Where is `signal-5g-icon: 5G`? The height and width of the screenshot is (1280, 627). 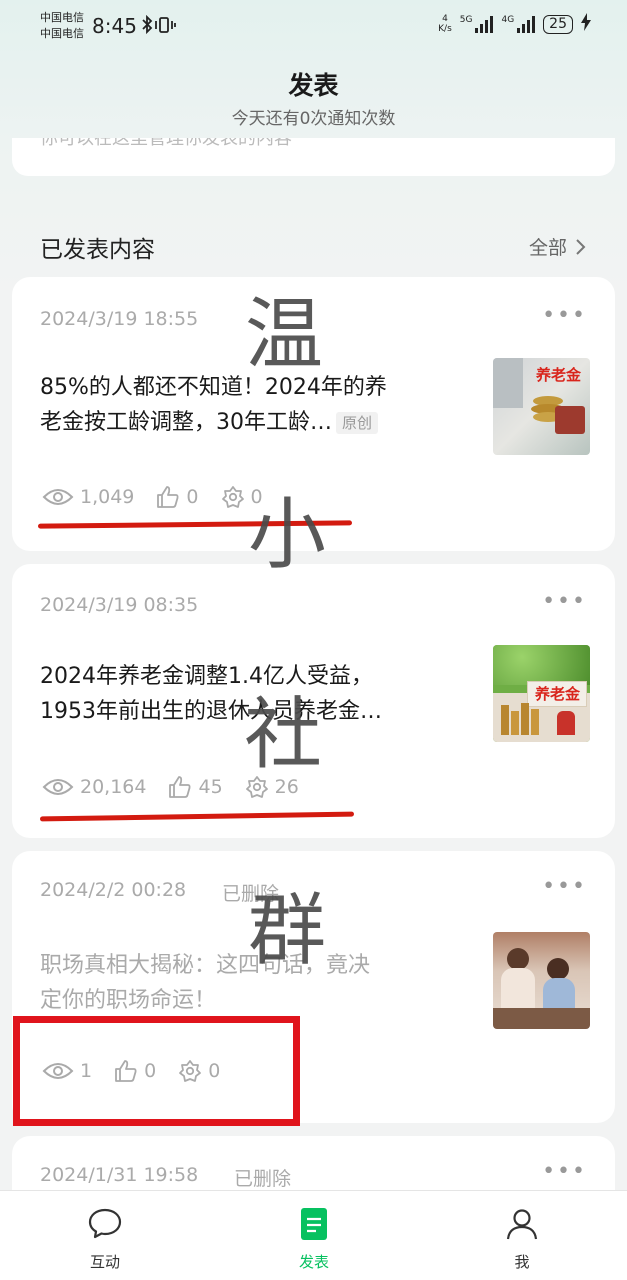 signal-5g-icon: 5G is located at coordinates (477, 24).